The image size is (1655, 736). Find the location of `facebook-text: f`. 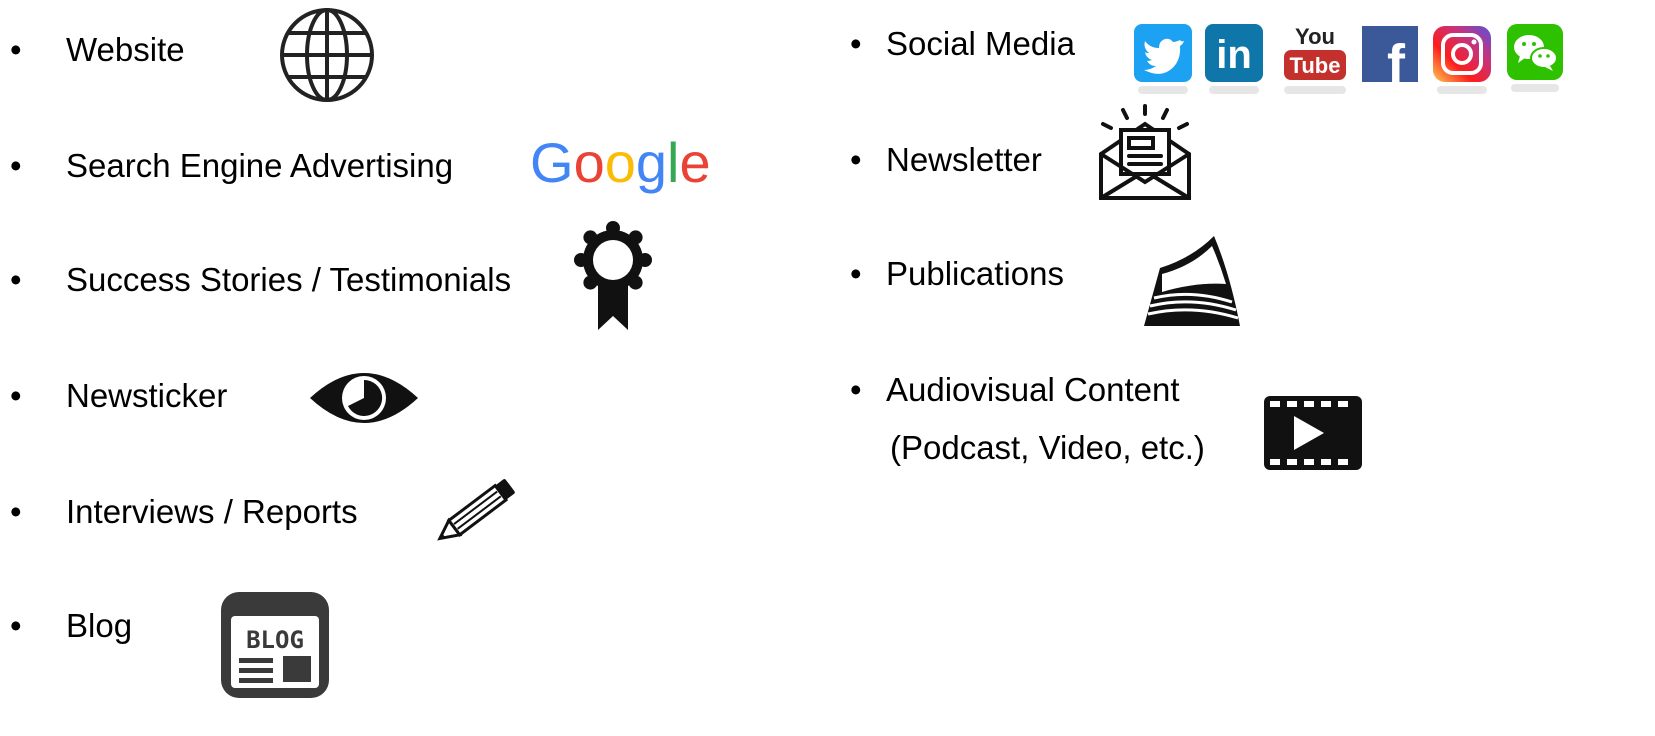

facebook-text: f is located at coordinates (1396, 64).